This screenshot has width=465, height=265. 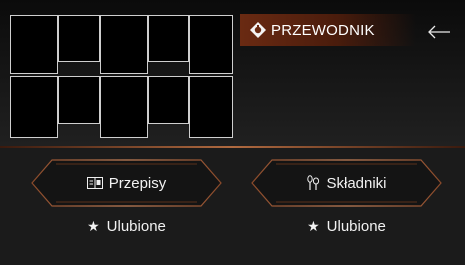 What do you see at coordinates (258, 30) in the screenshot?
I see `diamond-badge-icon` at bounding box center [258, 30].